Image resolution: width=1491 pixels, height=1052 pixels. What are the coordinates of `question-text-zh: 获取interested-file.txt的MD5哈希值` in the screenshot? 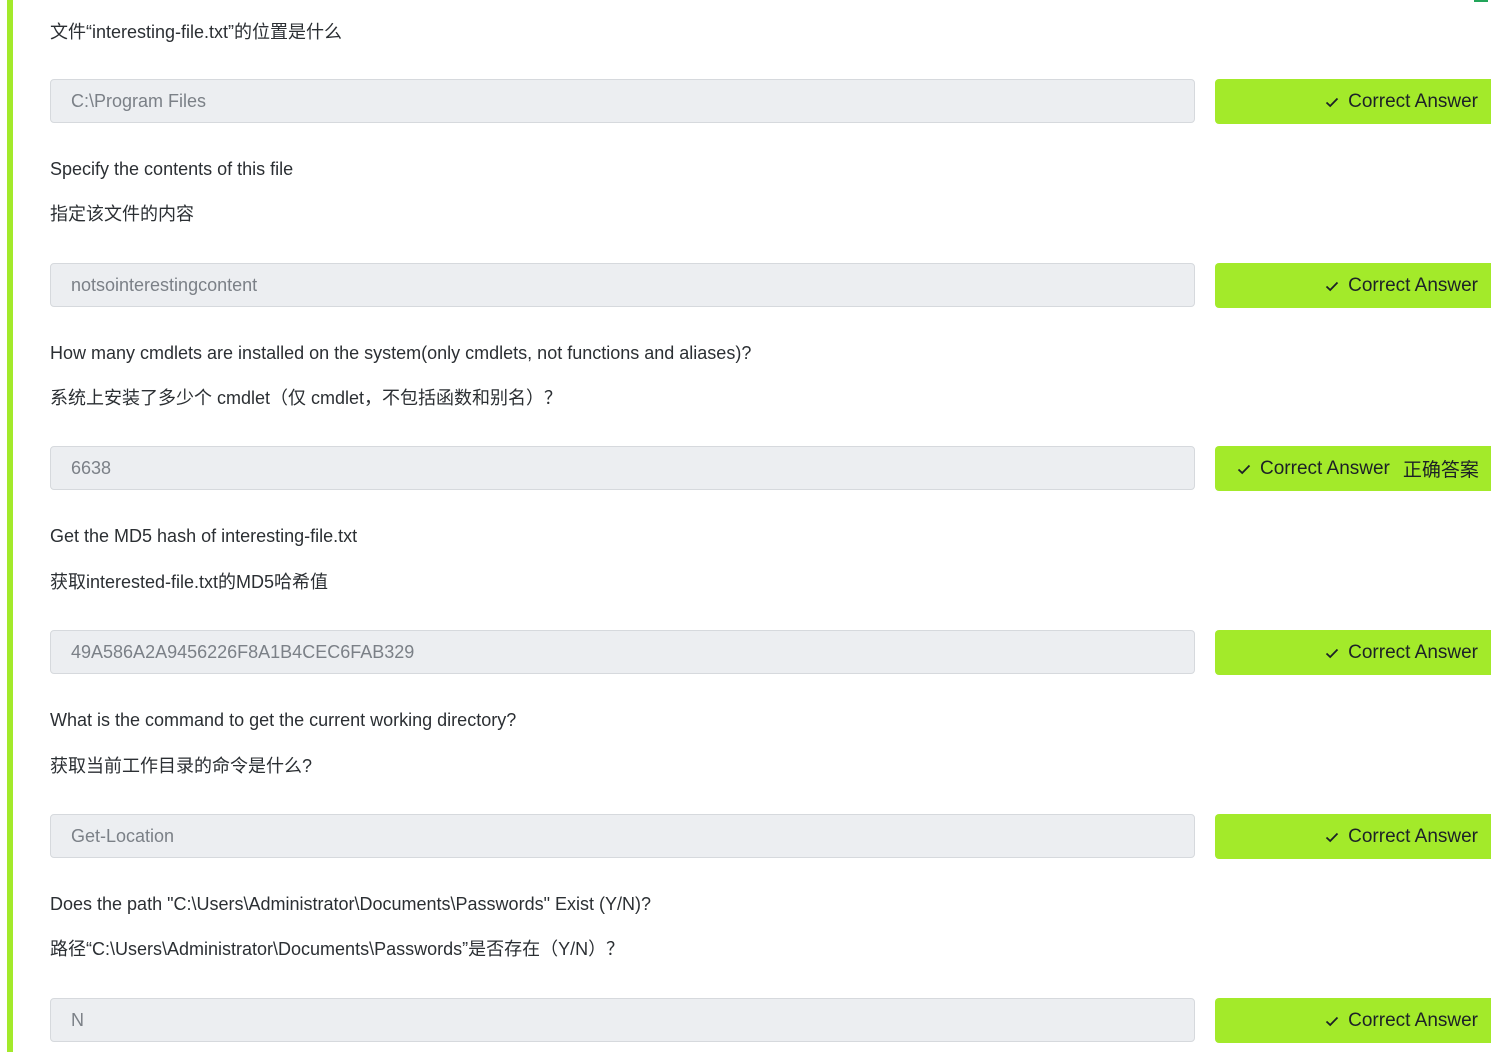 It's located at (189, 582).